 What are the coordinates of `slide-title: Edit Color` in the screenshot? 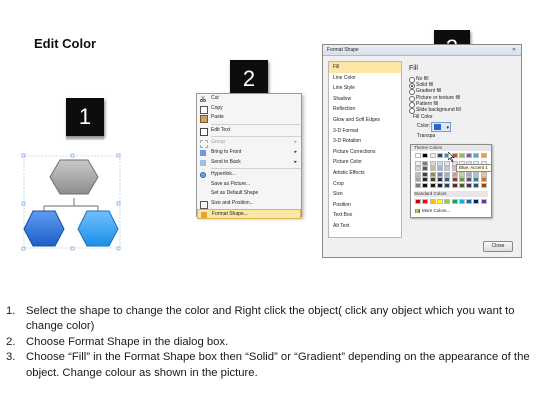 It's located at (65, 43).